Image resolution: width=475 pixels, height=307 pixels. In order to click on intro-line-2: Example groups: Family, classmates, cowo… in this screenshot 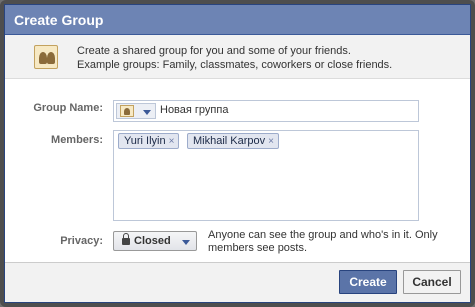, I will do `click(235, 65)`.